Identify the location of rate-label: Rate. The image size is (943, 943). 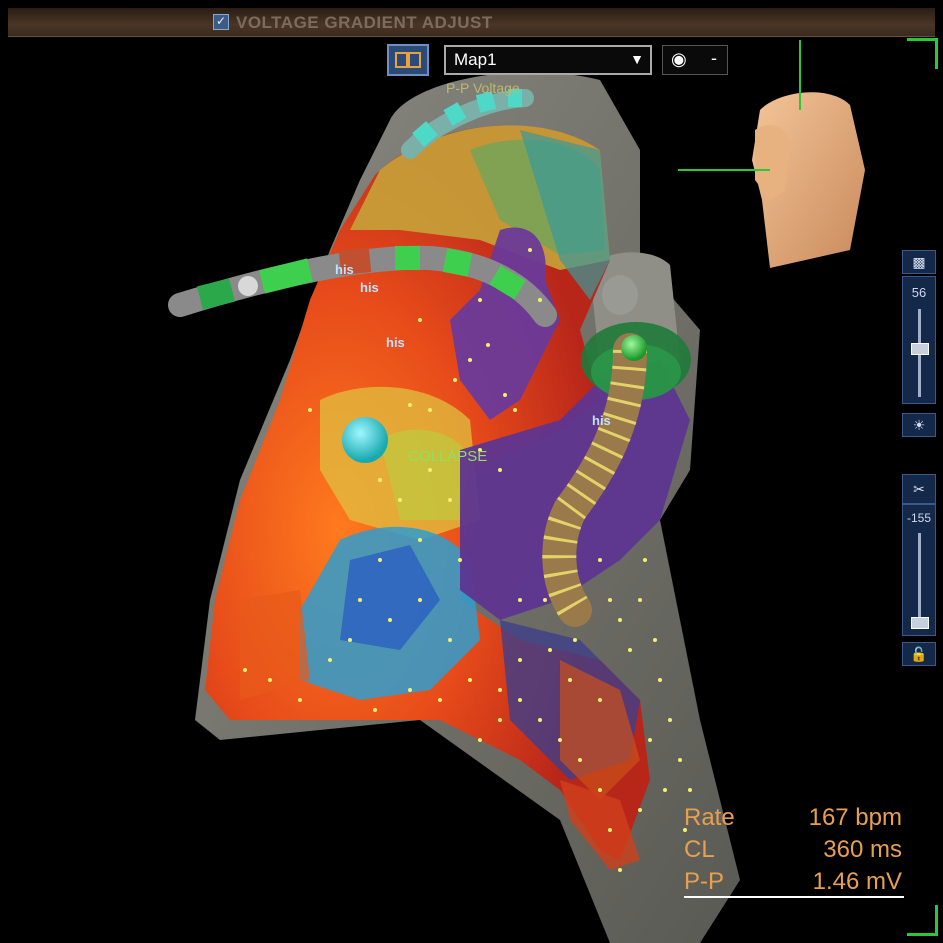
(709, 817).